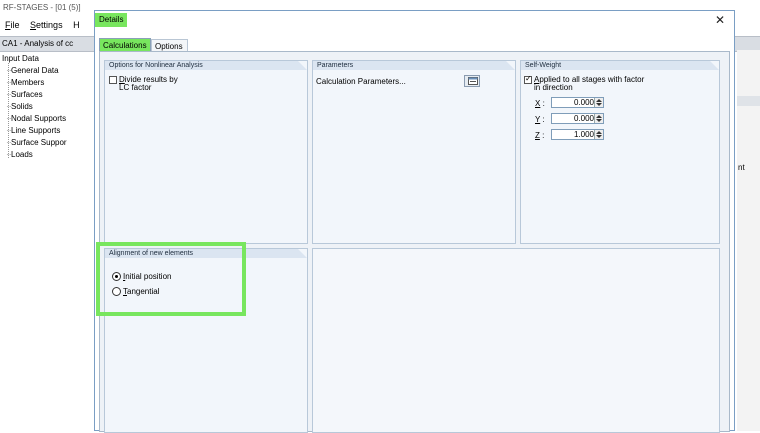 Image resolution: width=760 pixels, height=433 pixels. I want to click on menu-help: H, so click(76, 25).